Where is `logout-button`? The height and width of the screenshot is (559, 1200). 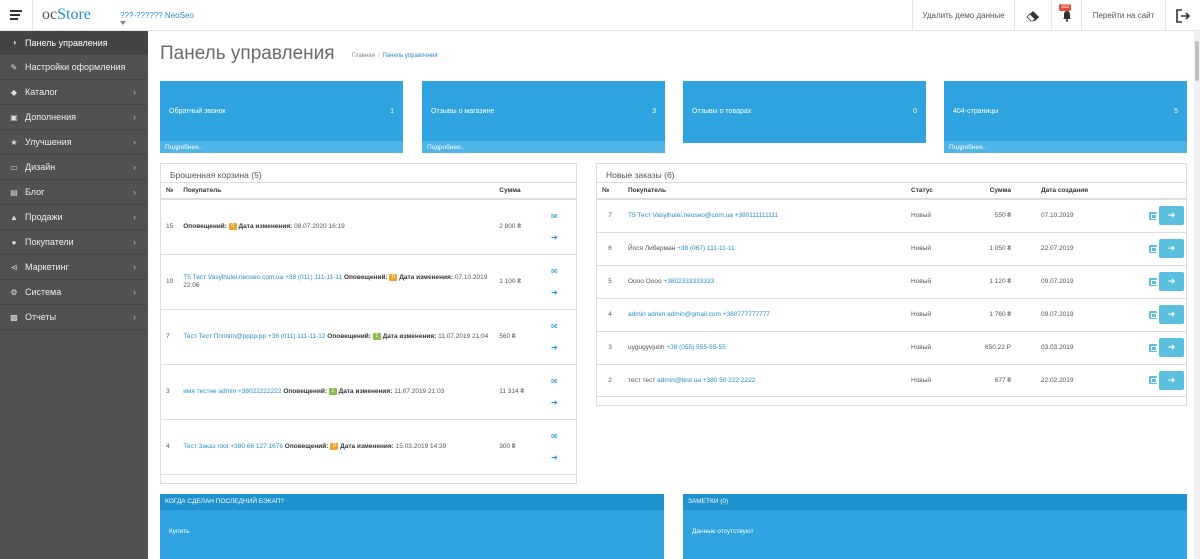 logout-button is located at coordinates (1182, 15).